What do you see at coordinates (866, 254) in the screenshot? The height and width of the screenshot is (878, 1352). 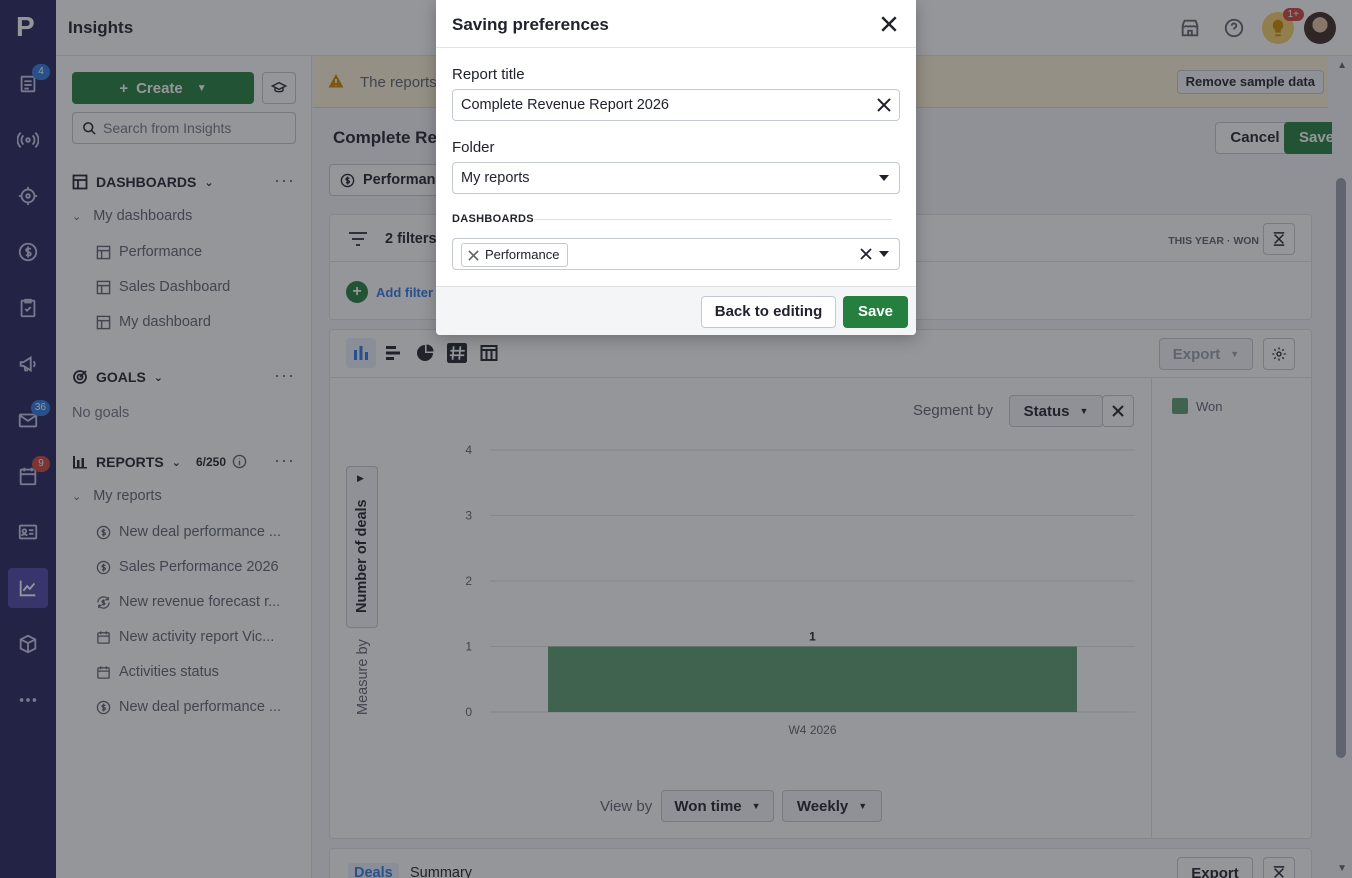 I see `clear-all-icon` at bounding box center [866, 254].